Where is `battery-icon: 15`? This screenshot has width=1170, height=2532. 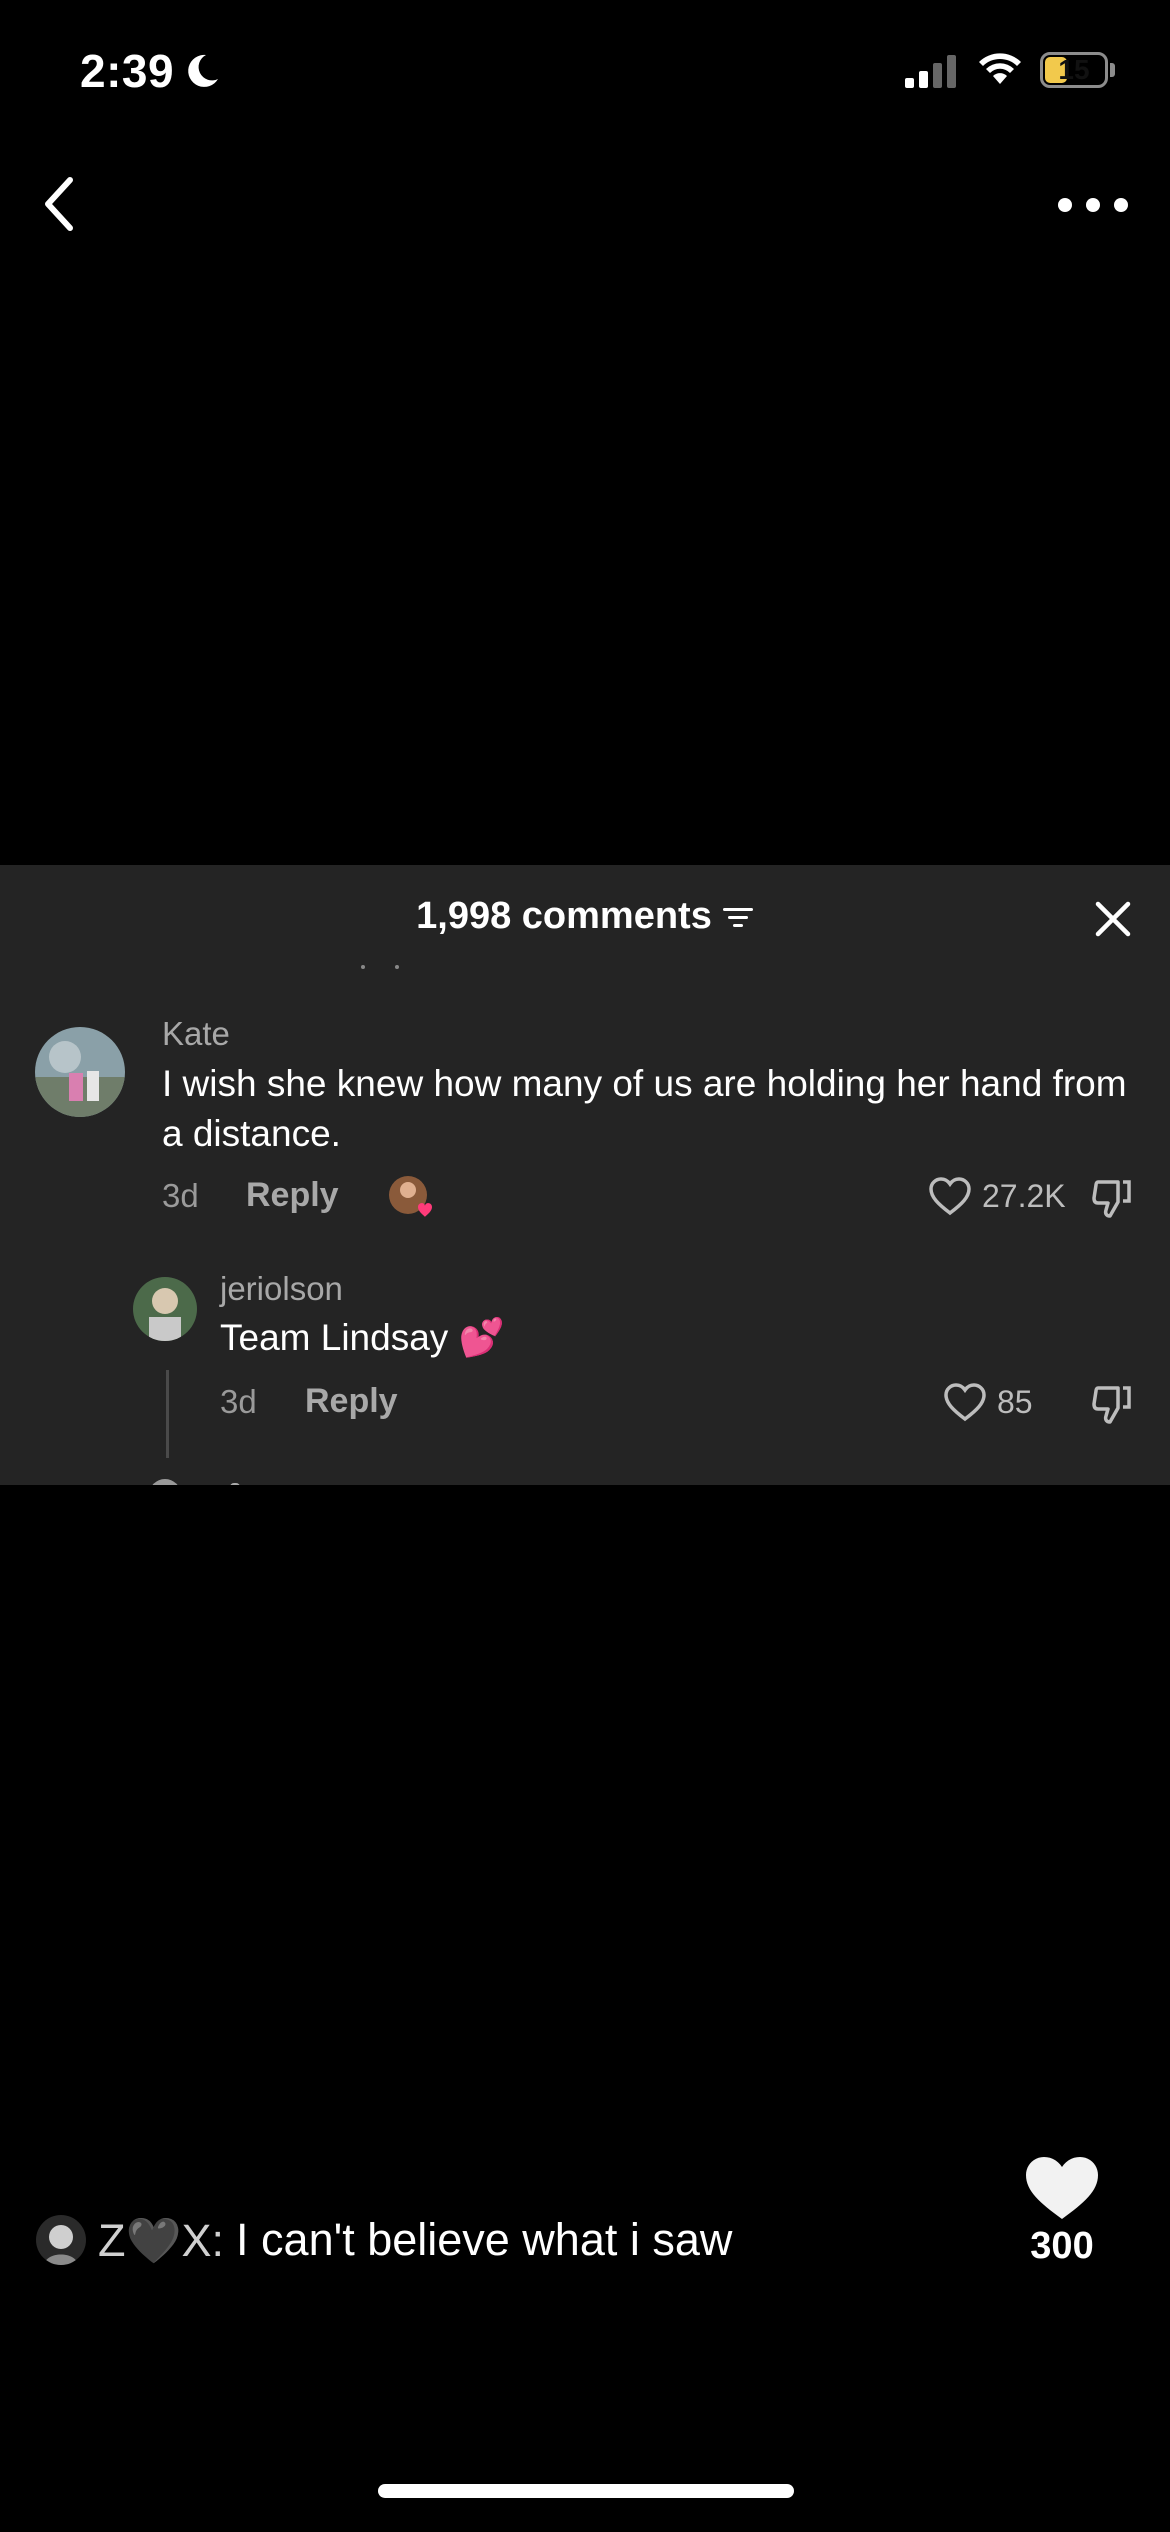
battery-icon: 15 is located at coordinates (1074, 70).